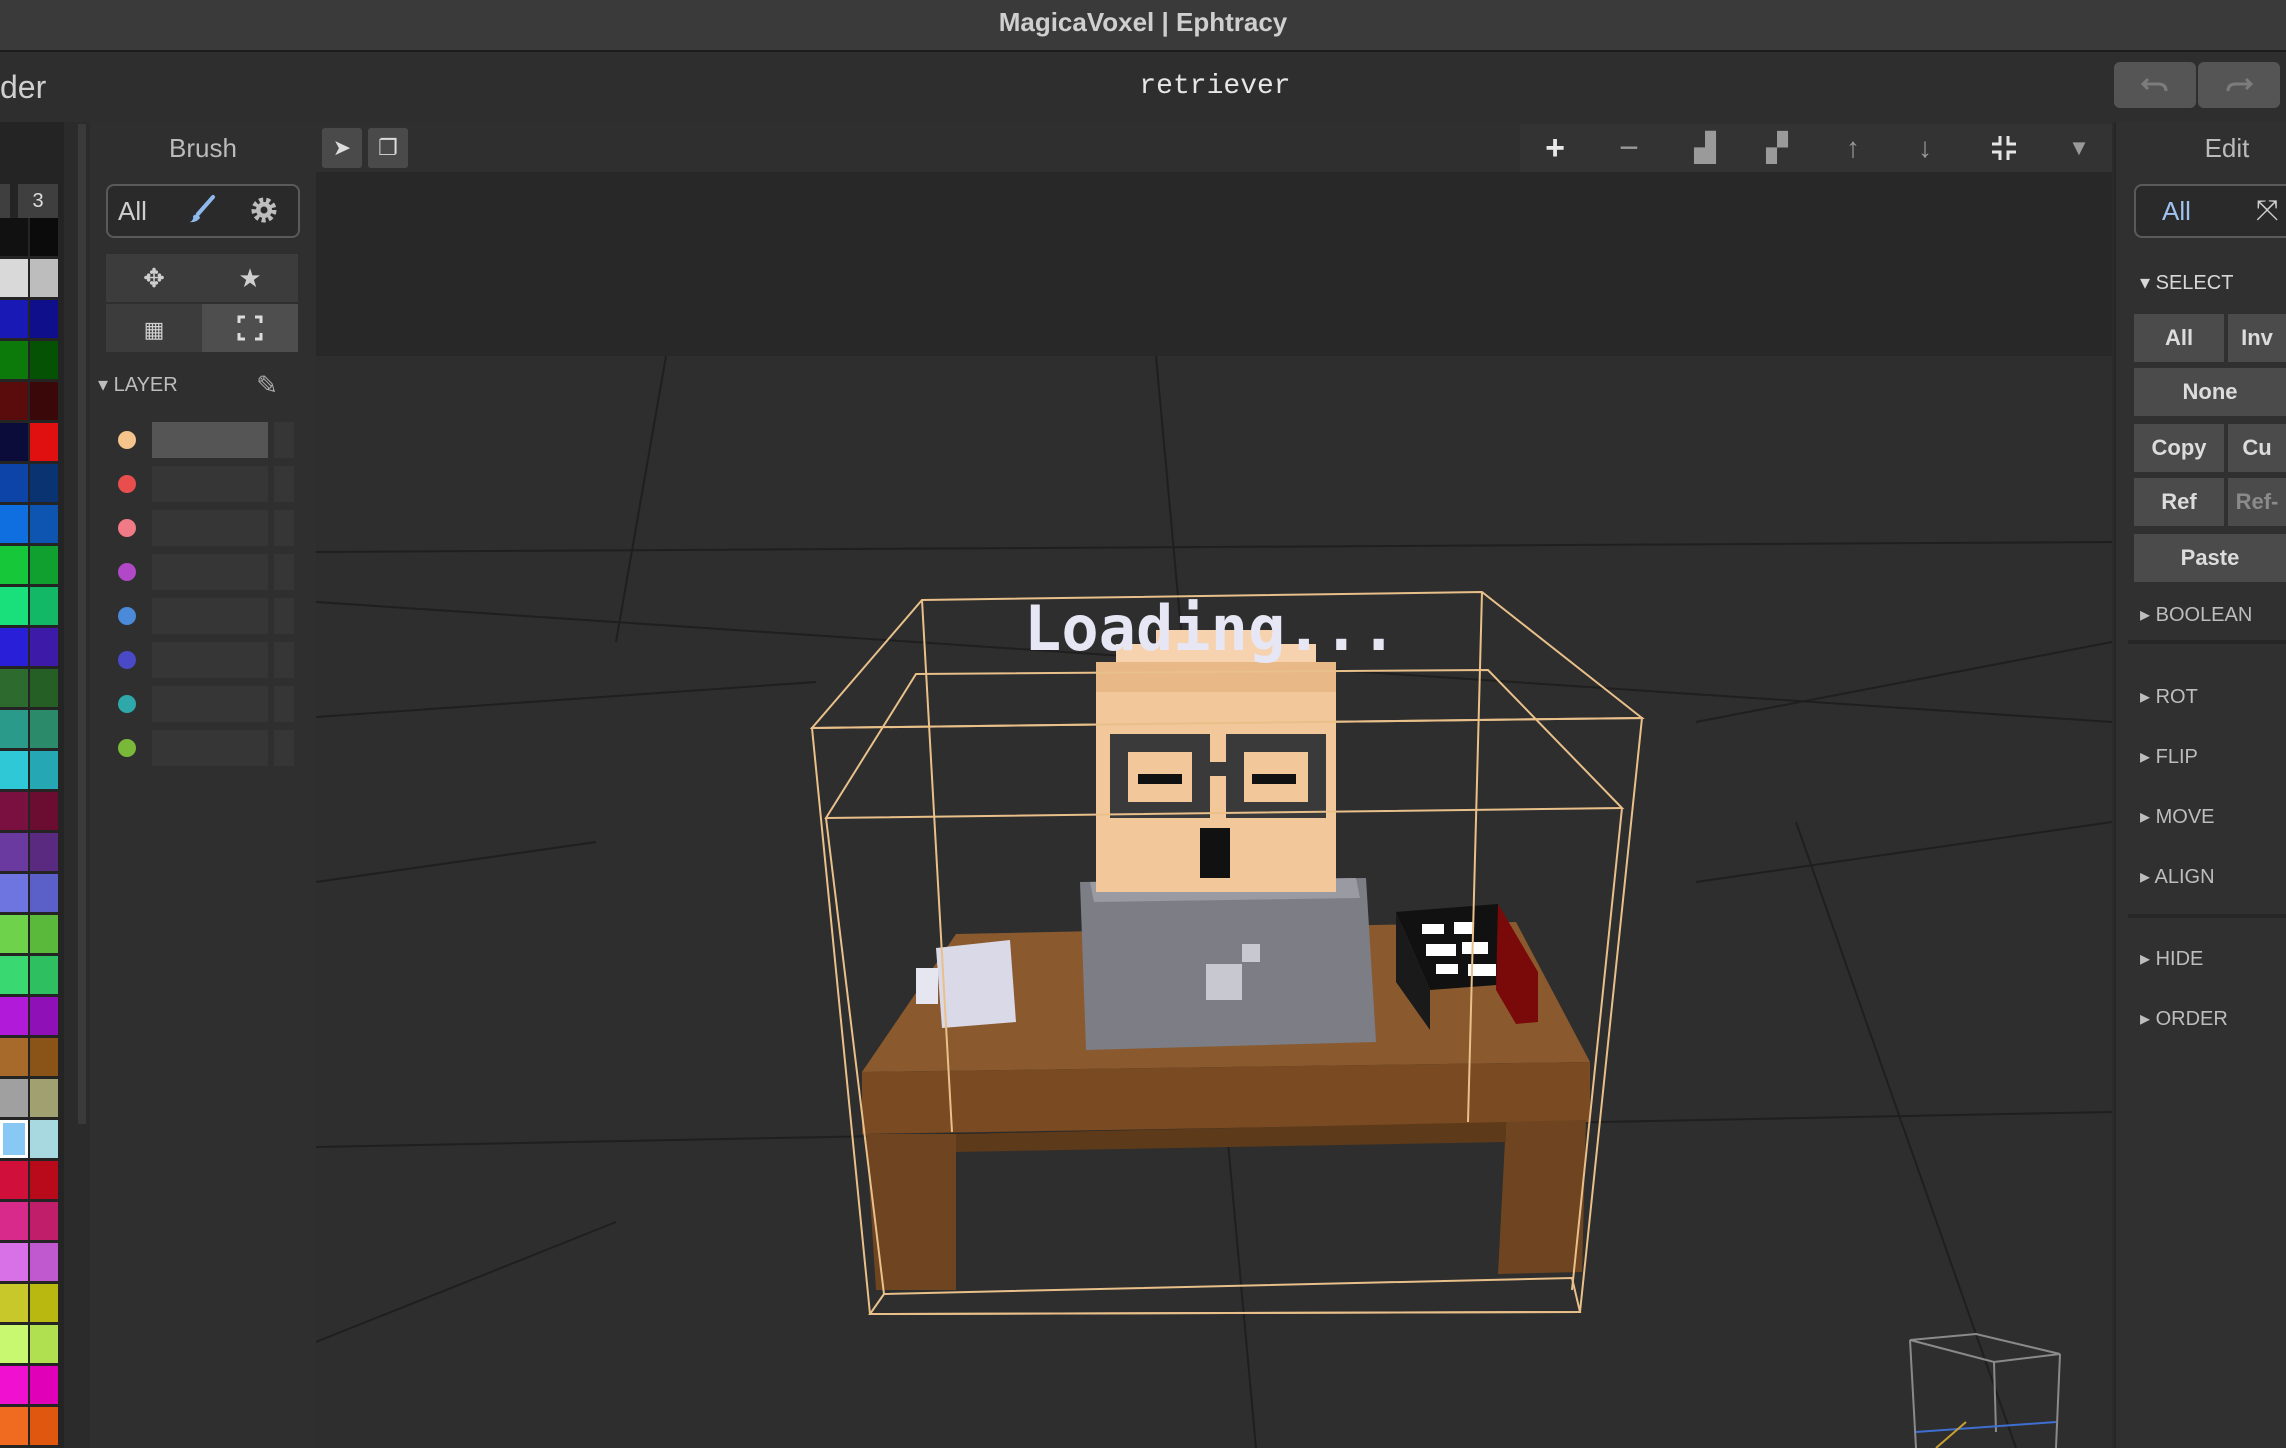 This screenshot has height=1448, width=2286. Describe the element at coordinates (2184, 1019) in the screenshot. I see `order-section-header: ▸ ORDER` at that location.